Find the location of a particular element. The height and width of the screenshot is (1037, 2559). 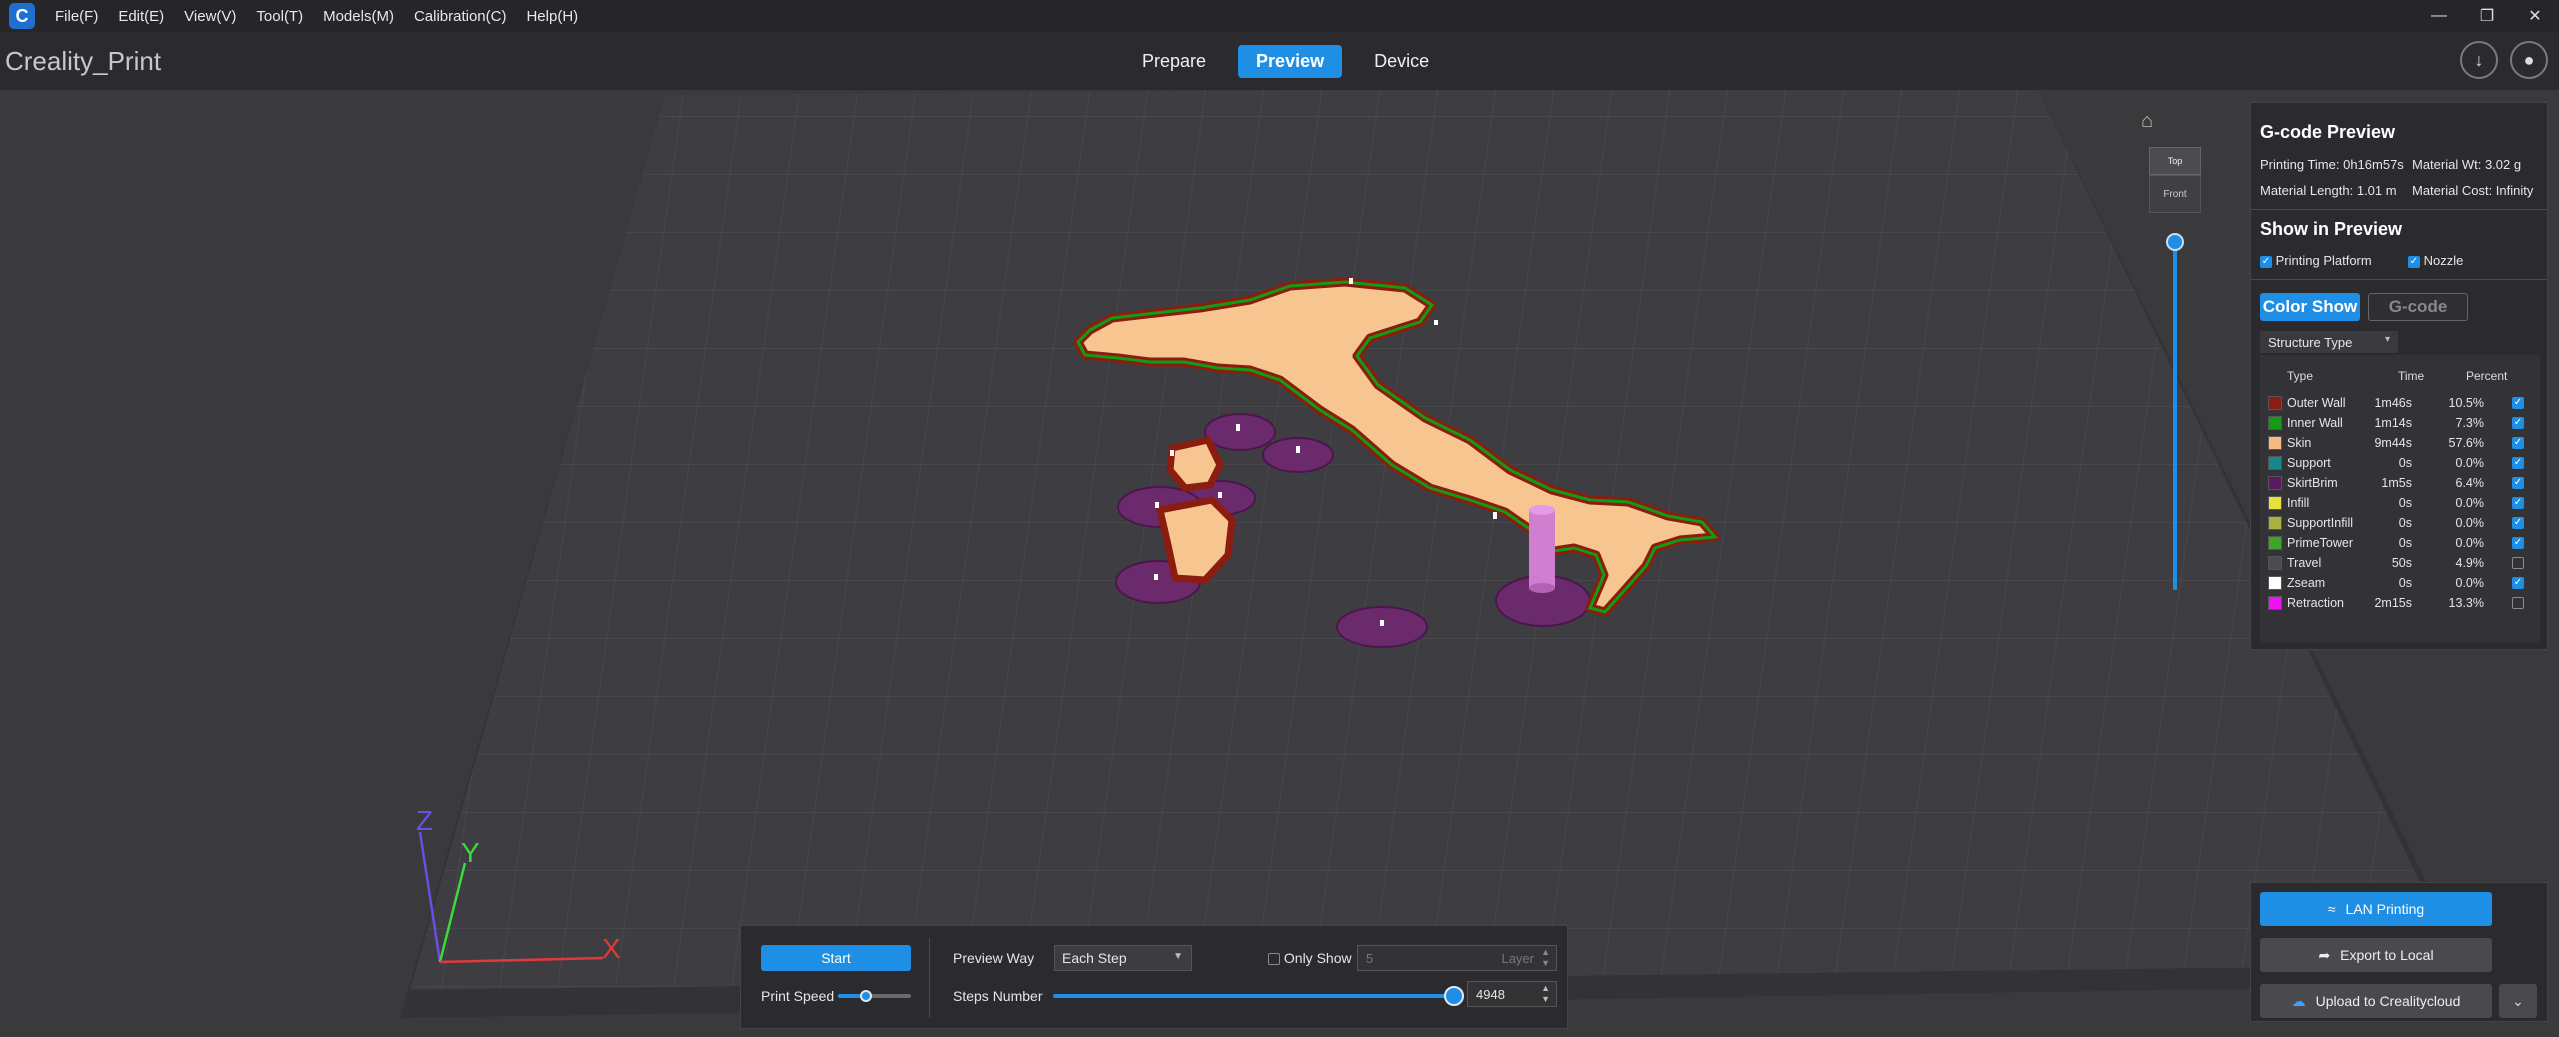

layer-input: 5 Layer ▲ ▼ is located at coordinates (1457, 958).